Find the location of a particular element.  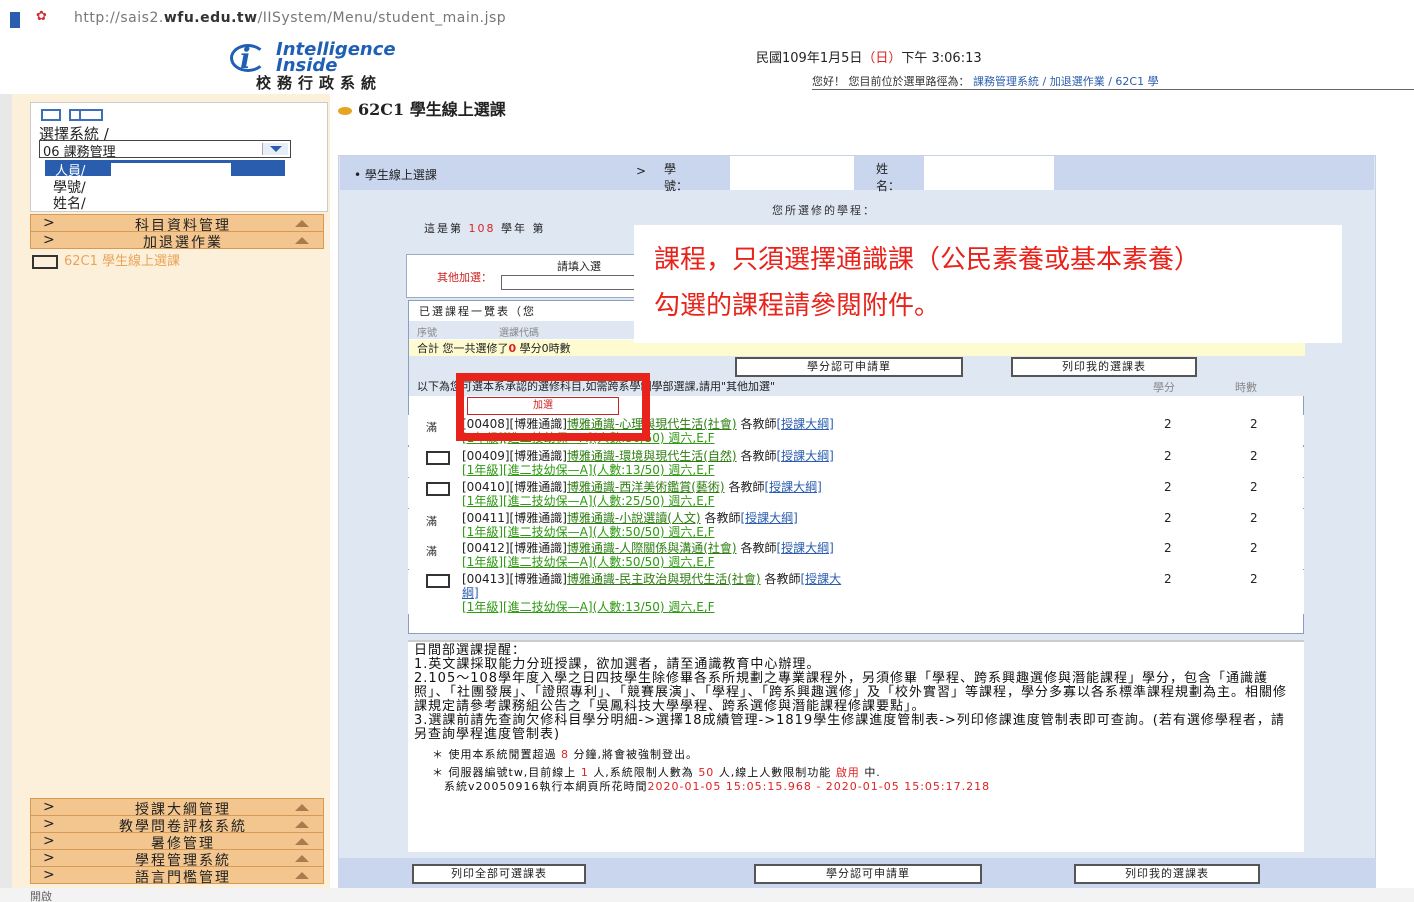

menu-add-drop: > 加退選作業 is located at coordinates (177, 241).